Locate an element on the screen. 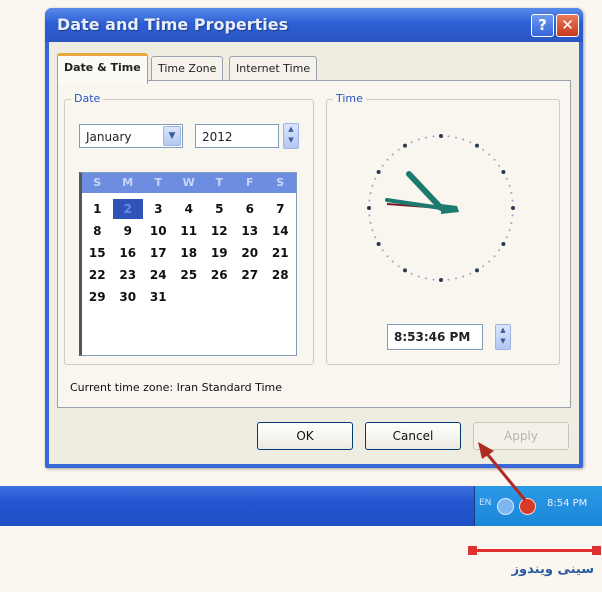  calendar-day: 12 is located at coordinates (219, 231).